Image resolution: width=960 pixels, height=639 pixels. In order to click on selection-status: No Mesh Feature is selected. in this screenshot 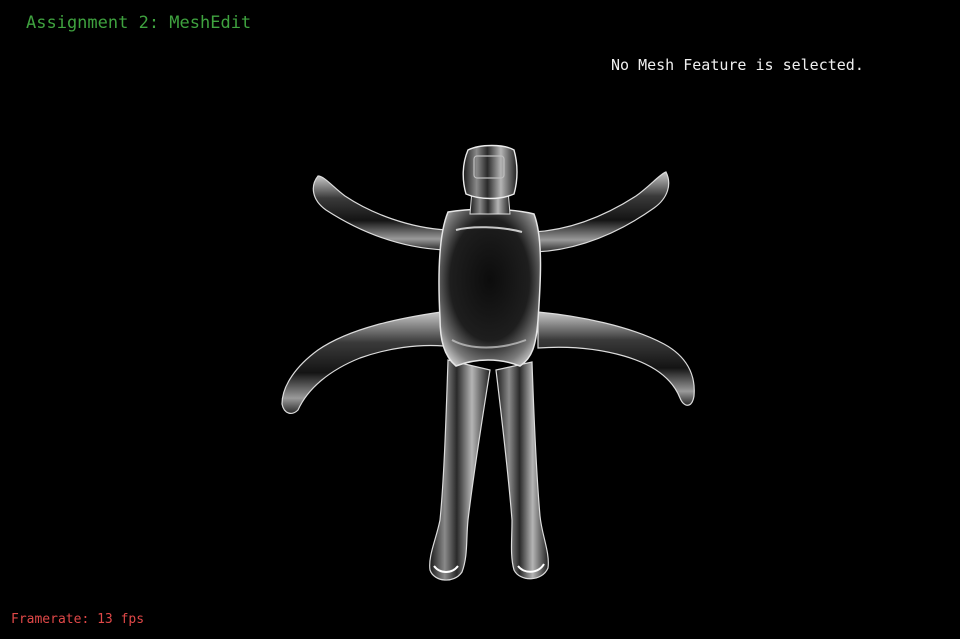, I will do `click(737, 65)`.